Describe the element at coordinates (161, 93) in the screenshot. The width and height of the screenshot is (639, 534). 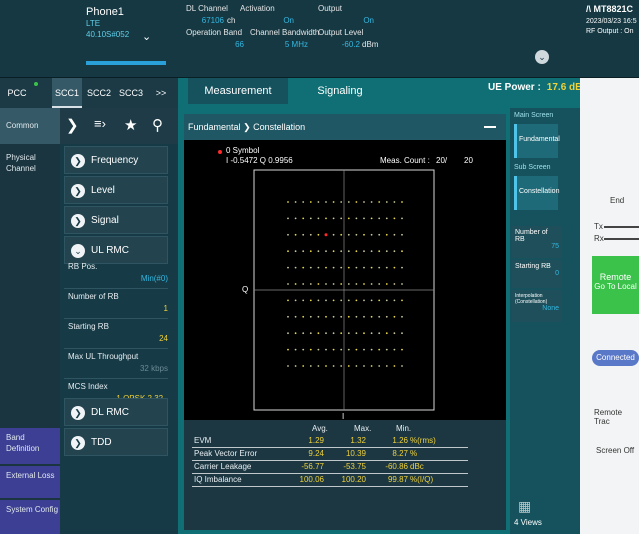
I see `tab-more: >>` at that location.